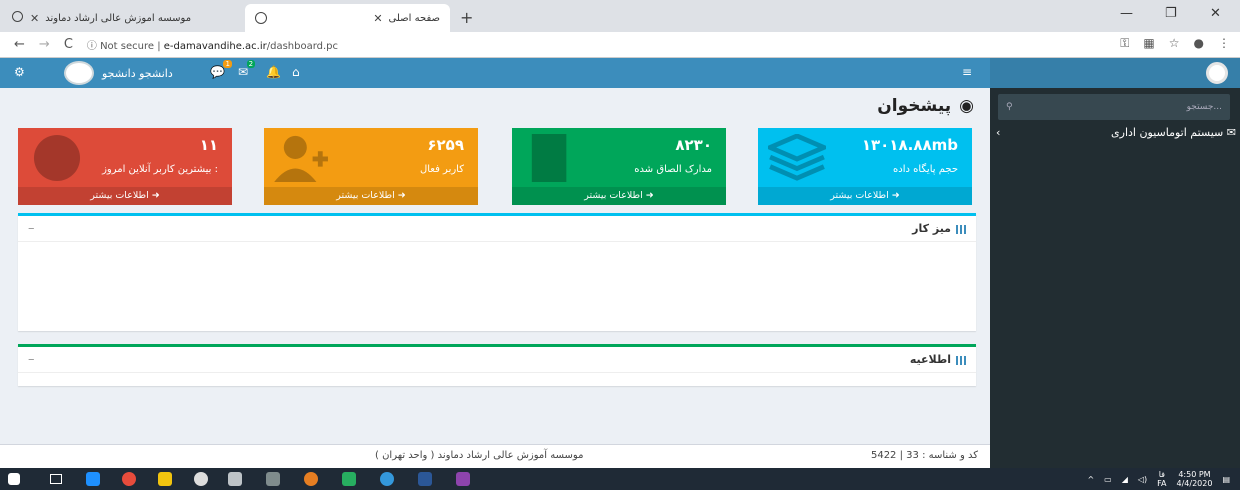 The width and height of the screenshot is (1240, 490). Describe the element at coordinates (1009, 107) in the screenshot. I see `search-icon: ⚲` at that location.